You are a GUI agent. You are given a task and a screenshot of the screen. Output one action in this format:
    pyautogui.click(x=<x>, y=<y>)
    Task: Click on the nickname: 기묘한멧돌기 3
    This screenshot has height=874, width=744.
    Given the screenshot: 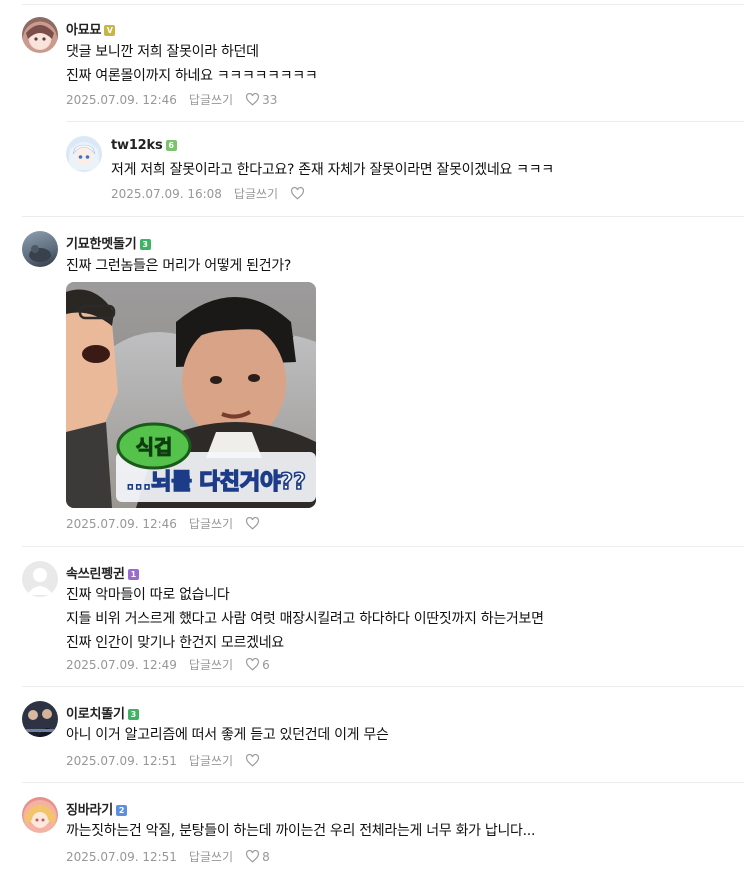 What is the action you would take?
    pyautogui.click(x=108, y=242)
    